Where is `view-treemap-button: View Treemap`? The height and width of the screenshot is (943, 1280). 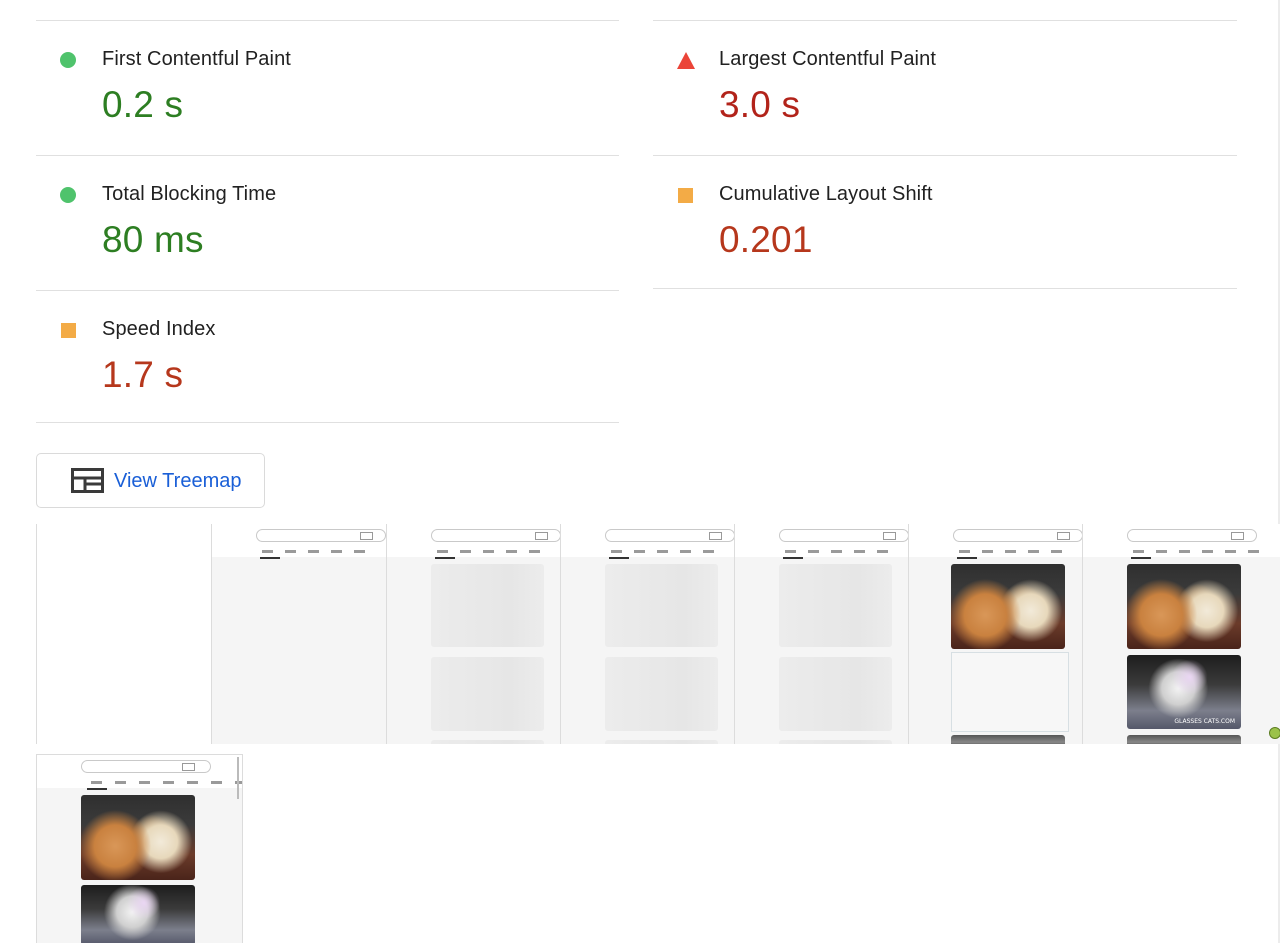
view-treemap-button: View Treemap is located at coordinates (150, 480).